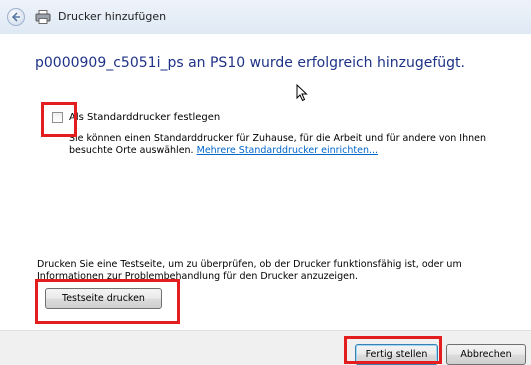 The width and height of the screenshot is (531, 365). What do you see at coordinates (103, 298) in the screenshot?
I see `print-test-page-button: Testseite drucken` at bounding box center [103, 298].